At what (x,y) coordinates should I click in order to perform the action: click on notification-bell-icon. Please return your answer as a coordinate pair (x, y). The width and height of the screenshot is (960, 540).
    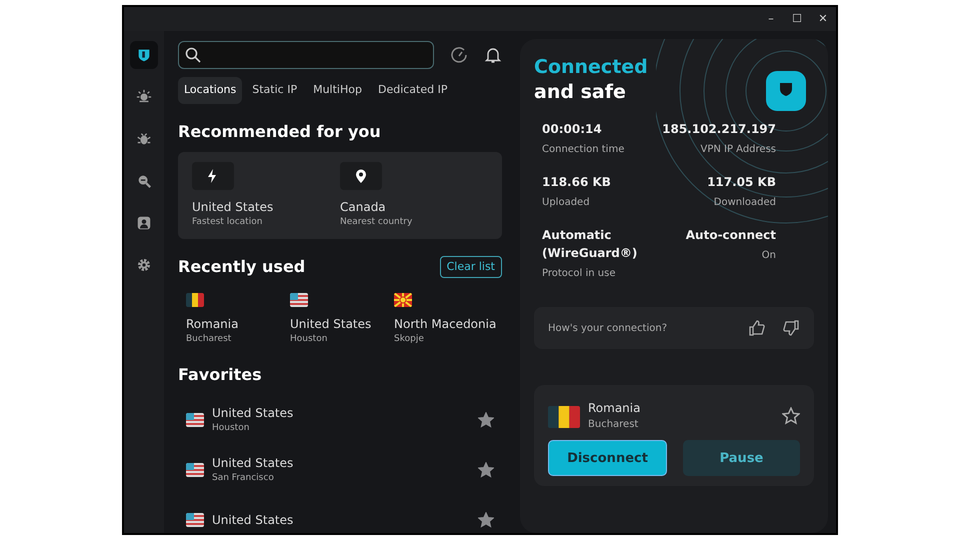
    Looking at the image, I should click on (493, 55).